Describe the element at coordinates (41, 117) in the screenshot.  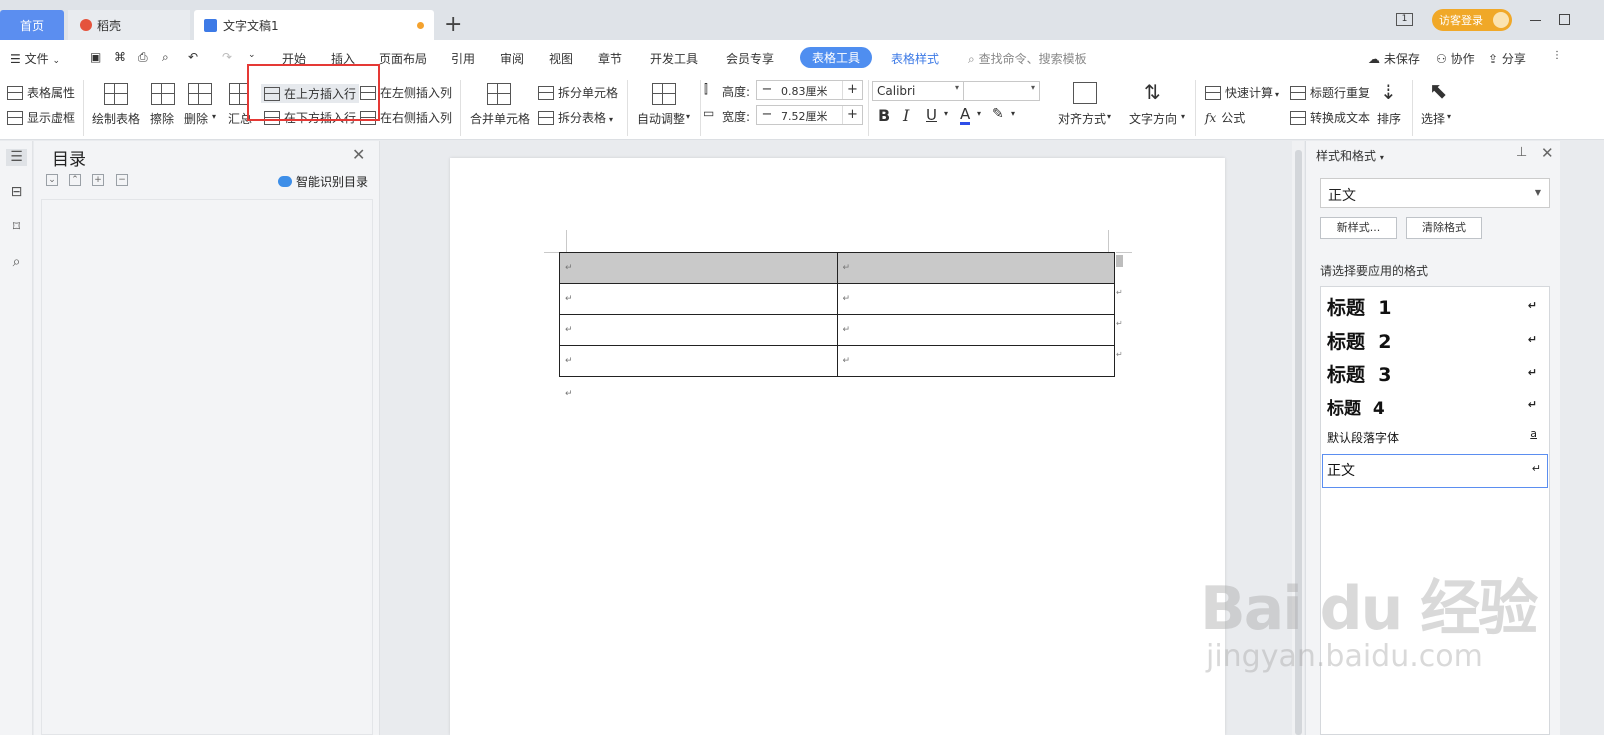
I see `show-gridlines-button: 显示虚框` at that location.